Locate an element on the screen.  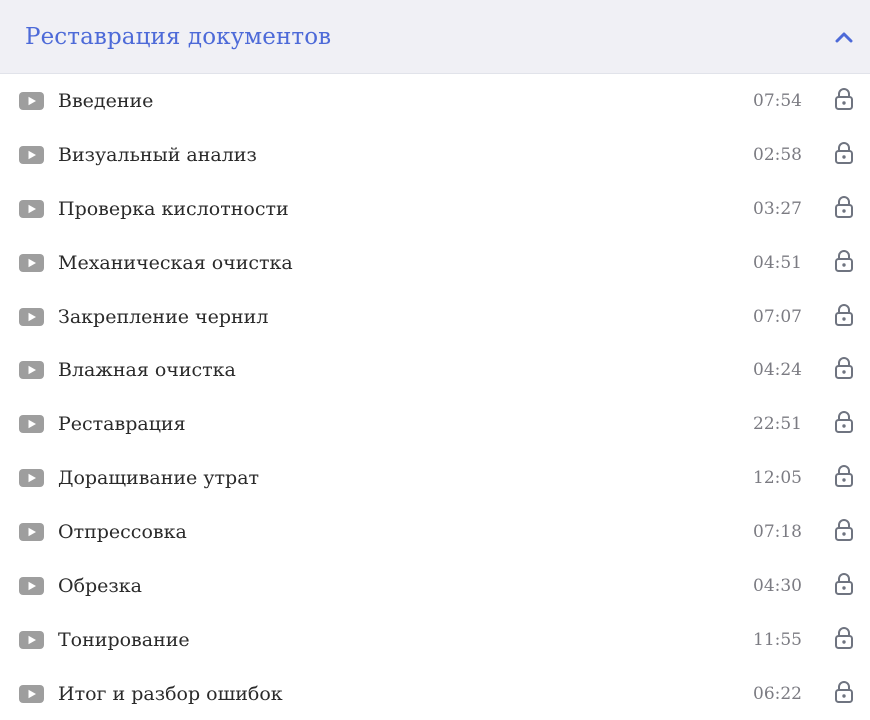
lesson-duration: 04:24 is located at coordinates (777, 370).